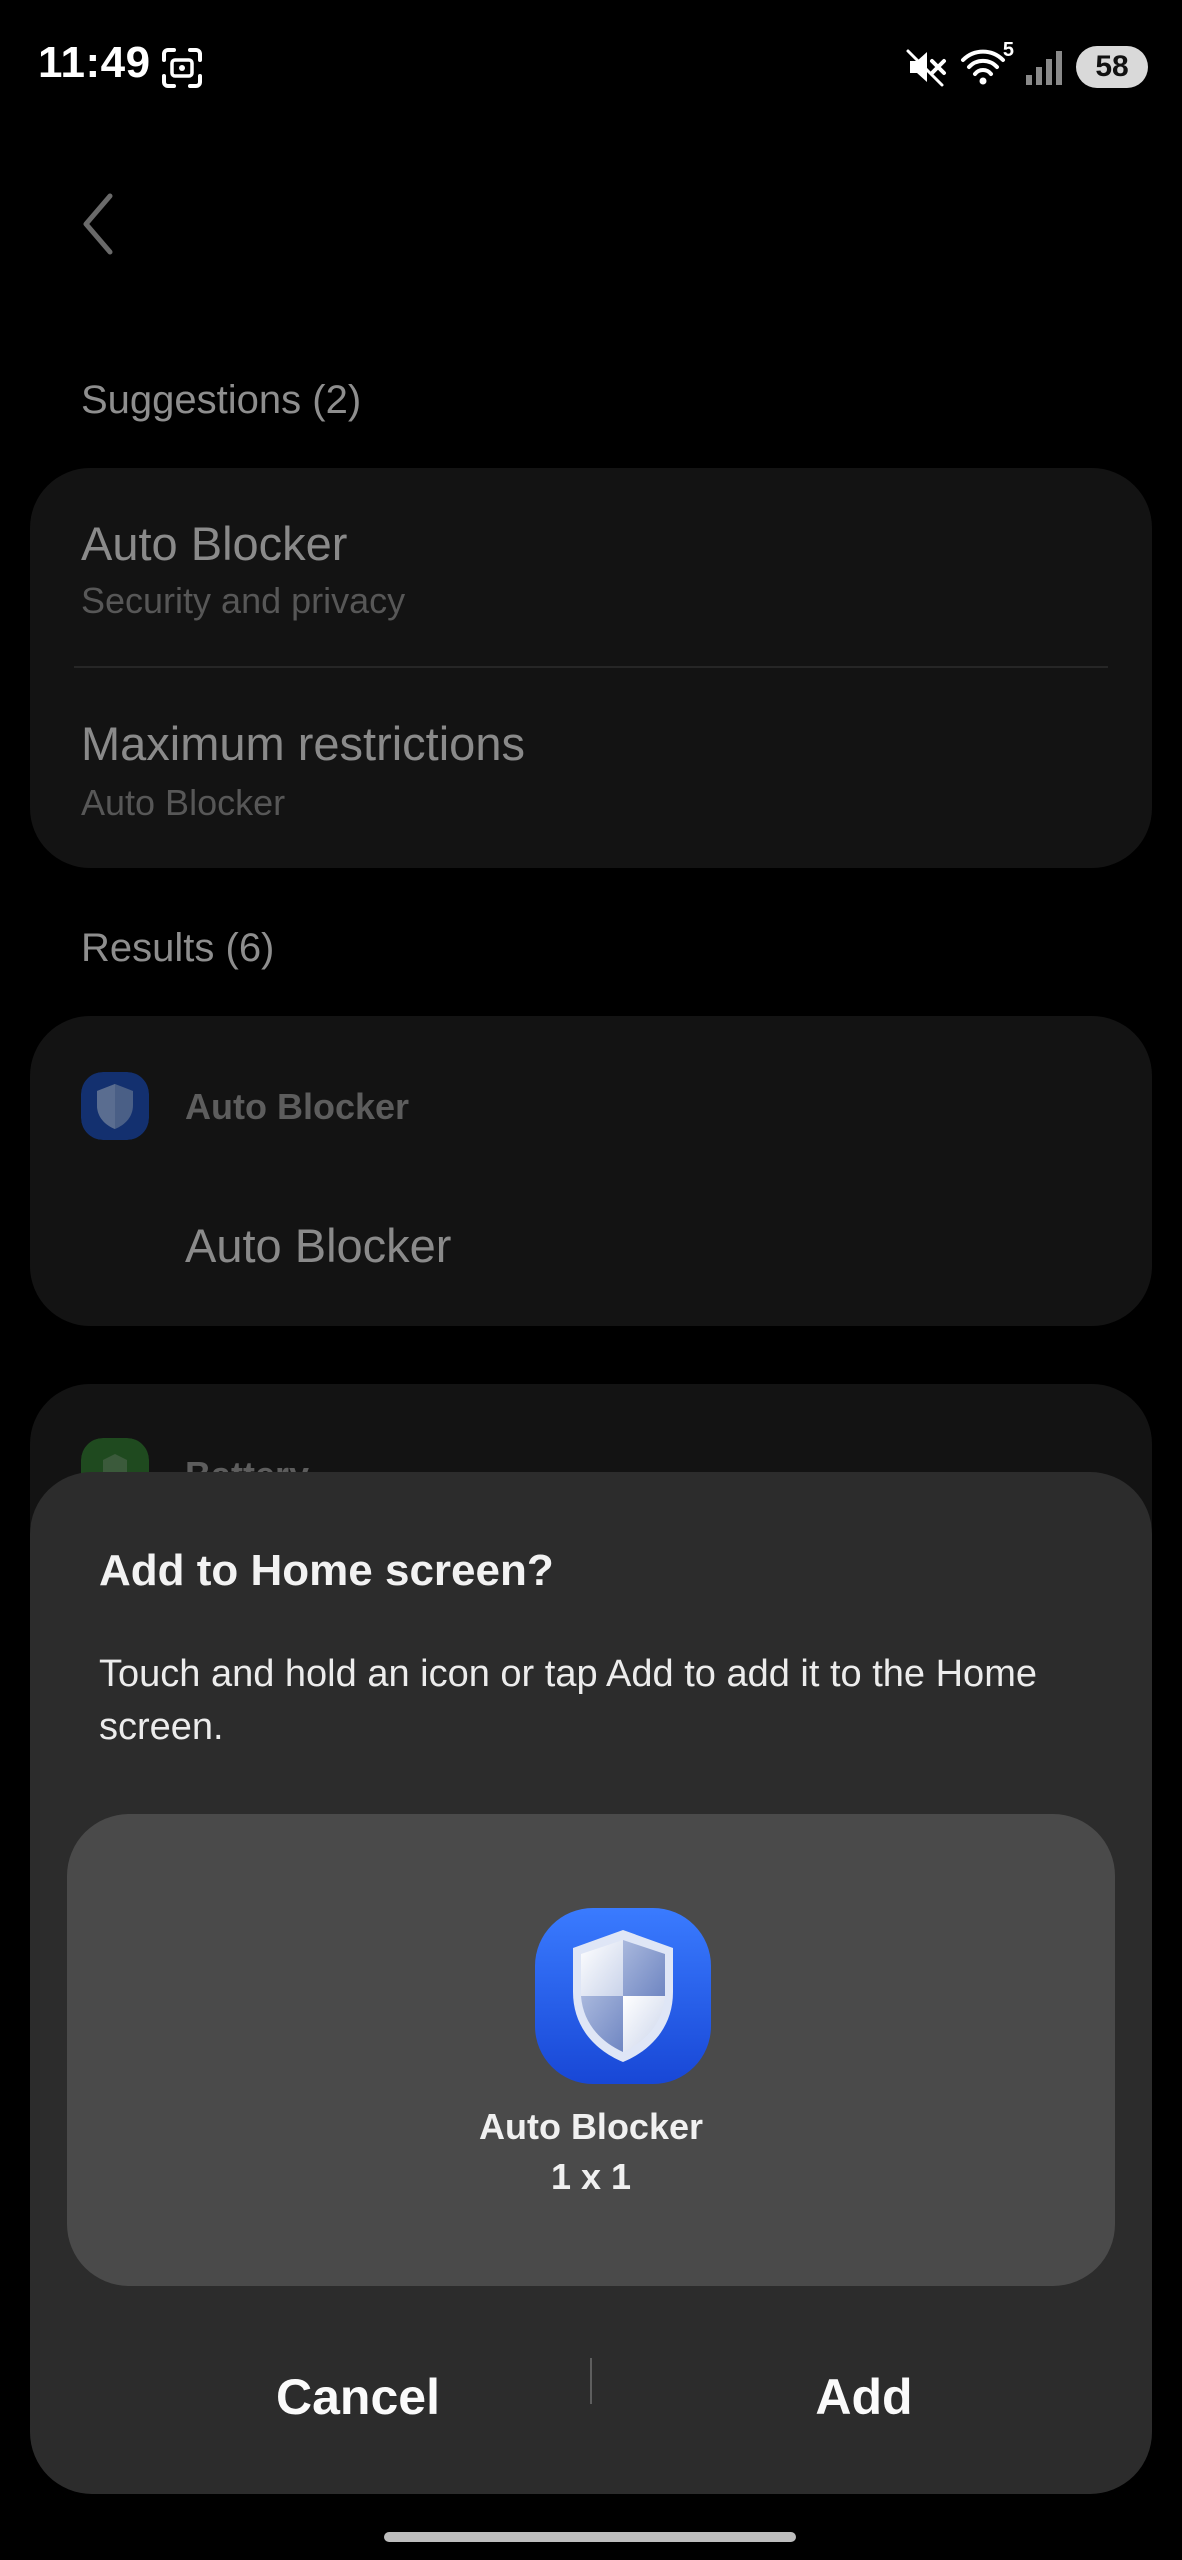 The height and width of the screenshot is (2560, 1182). Describe the element at coordinates (358, 2397) in the screenshot. I see `cancel-button: Cancel` at that location.